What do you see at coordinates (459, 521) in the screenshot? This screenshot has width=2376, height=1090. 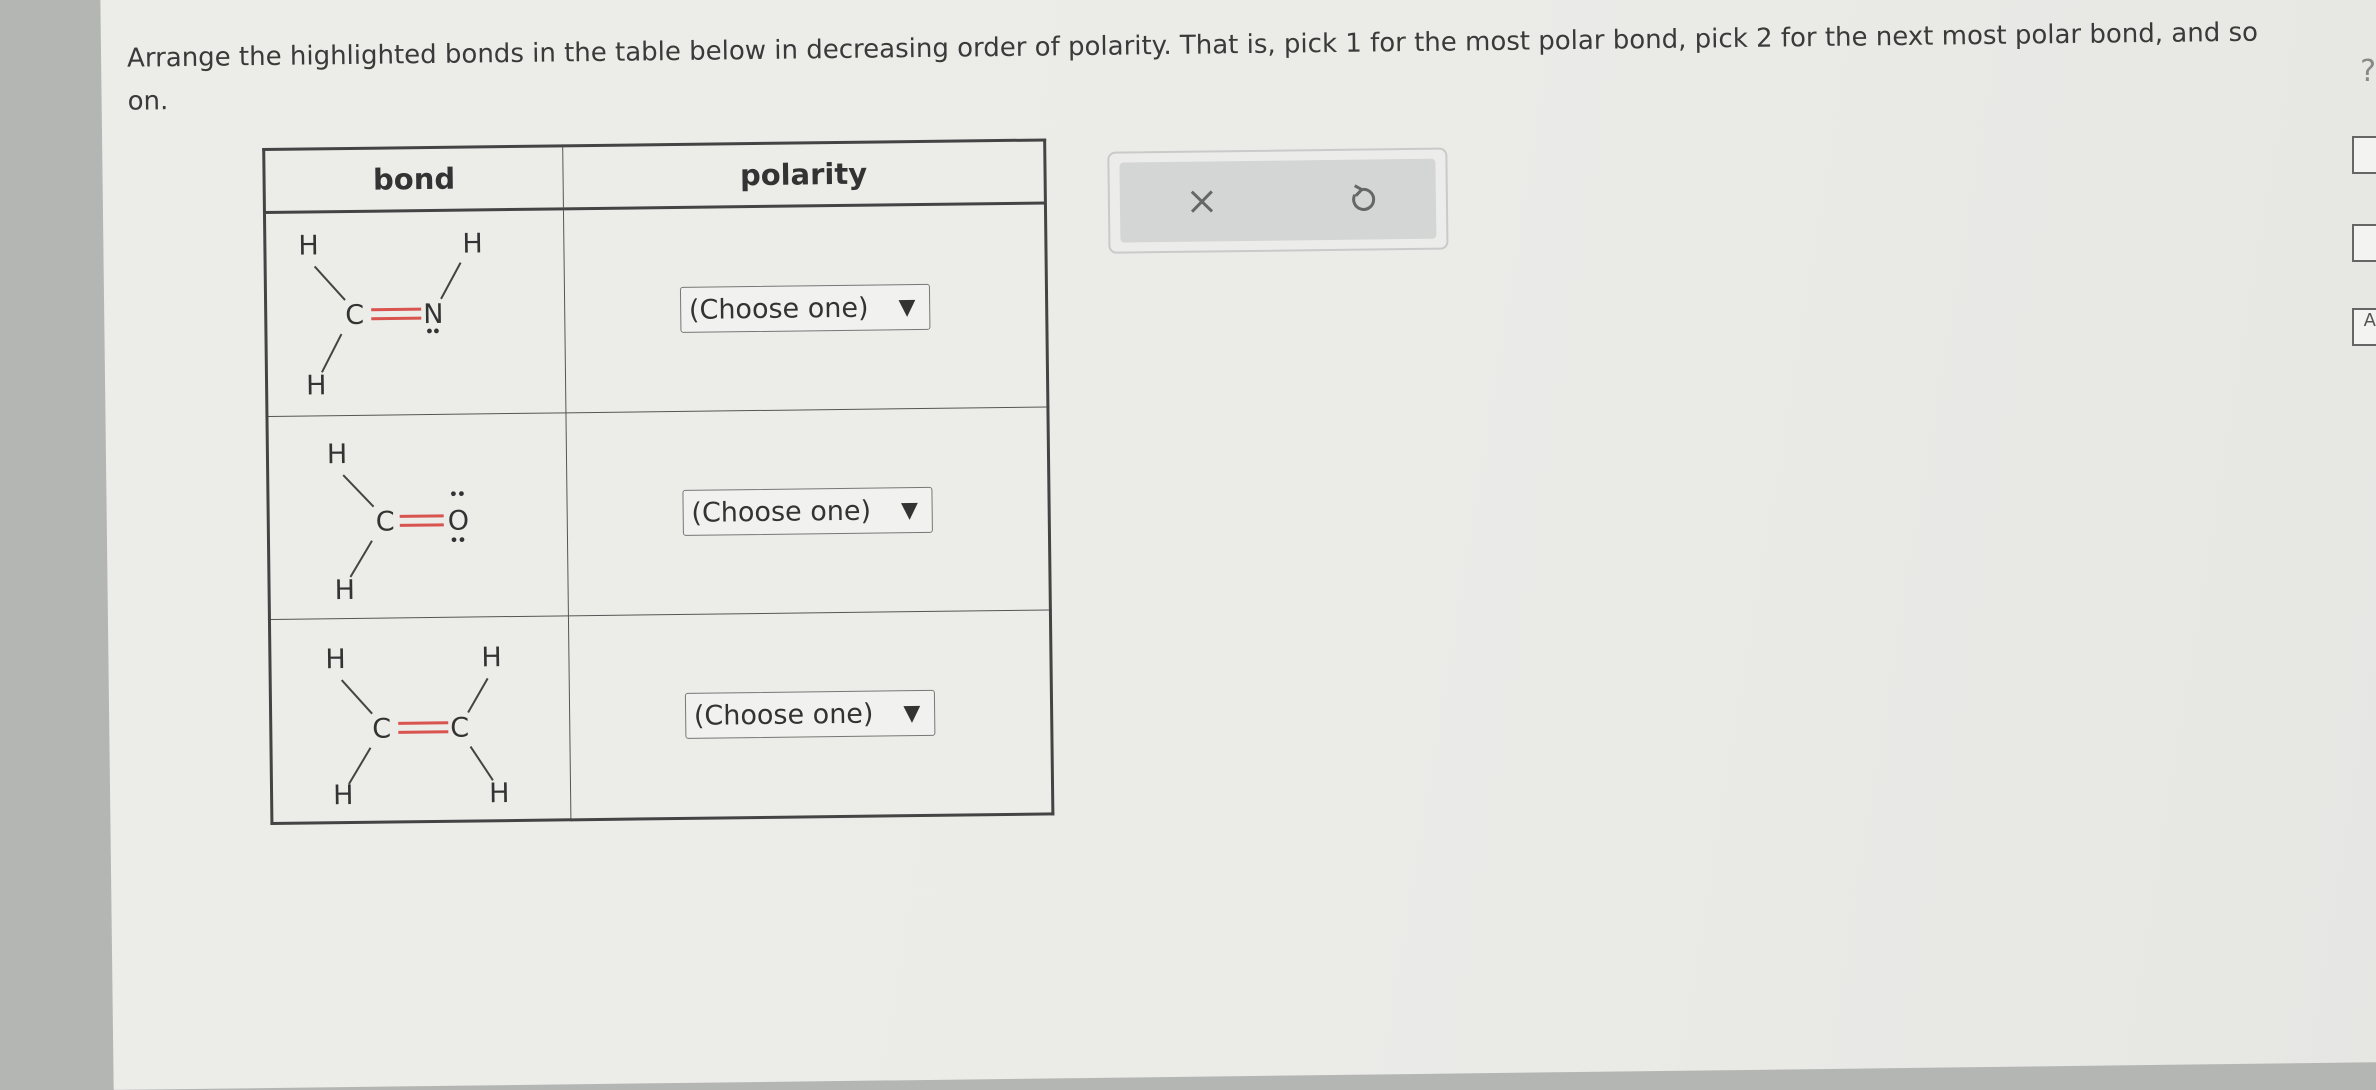 I see `atom-o: O` at bounding box center [459, 521].